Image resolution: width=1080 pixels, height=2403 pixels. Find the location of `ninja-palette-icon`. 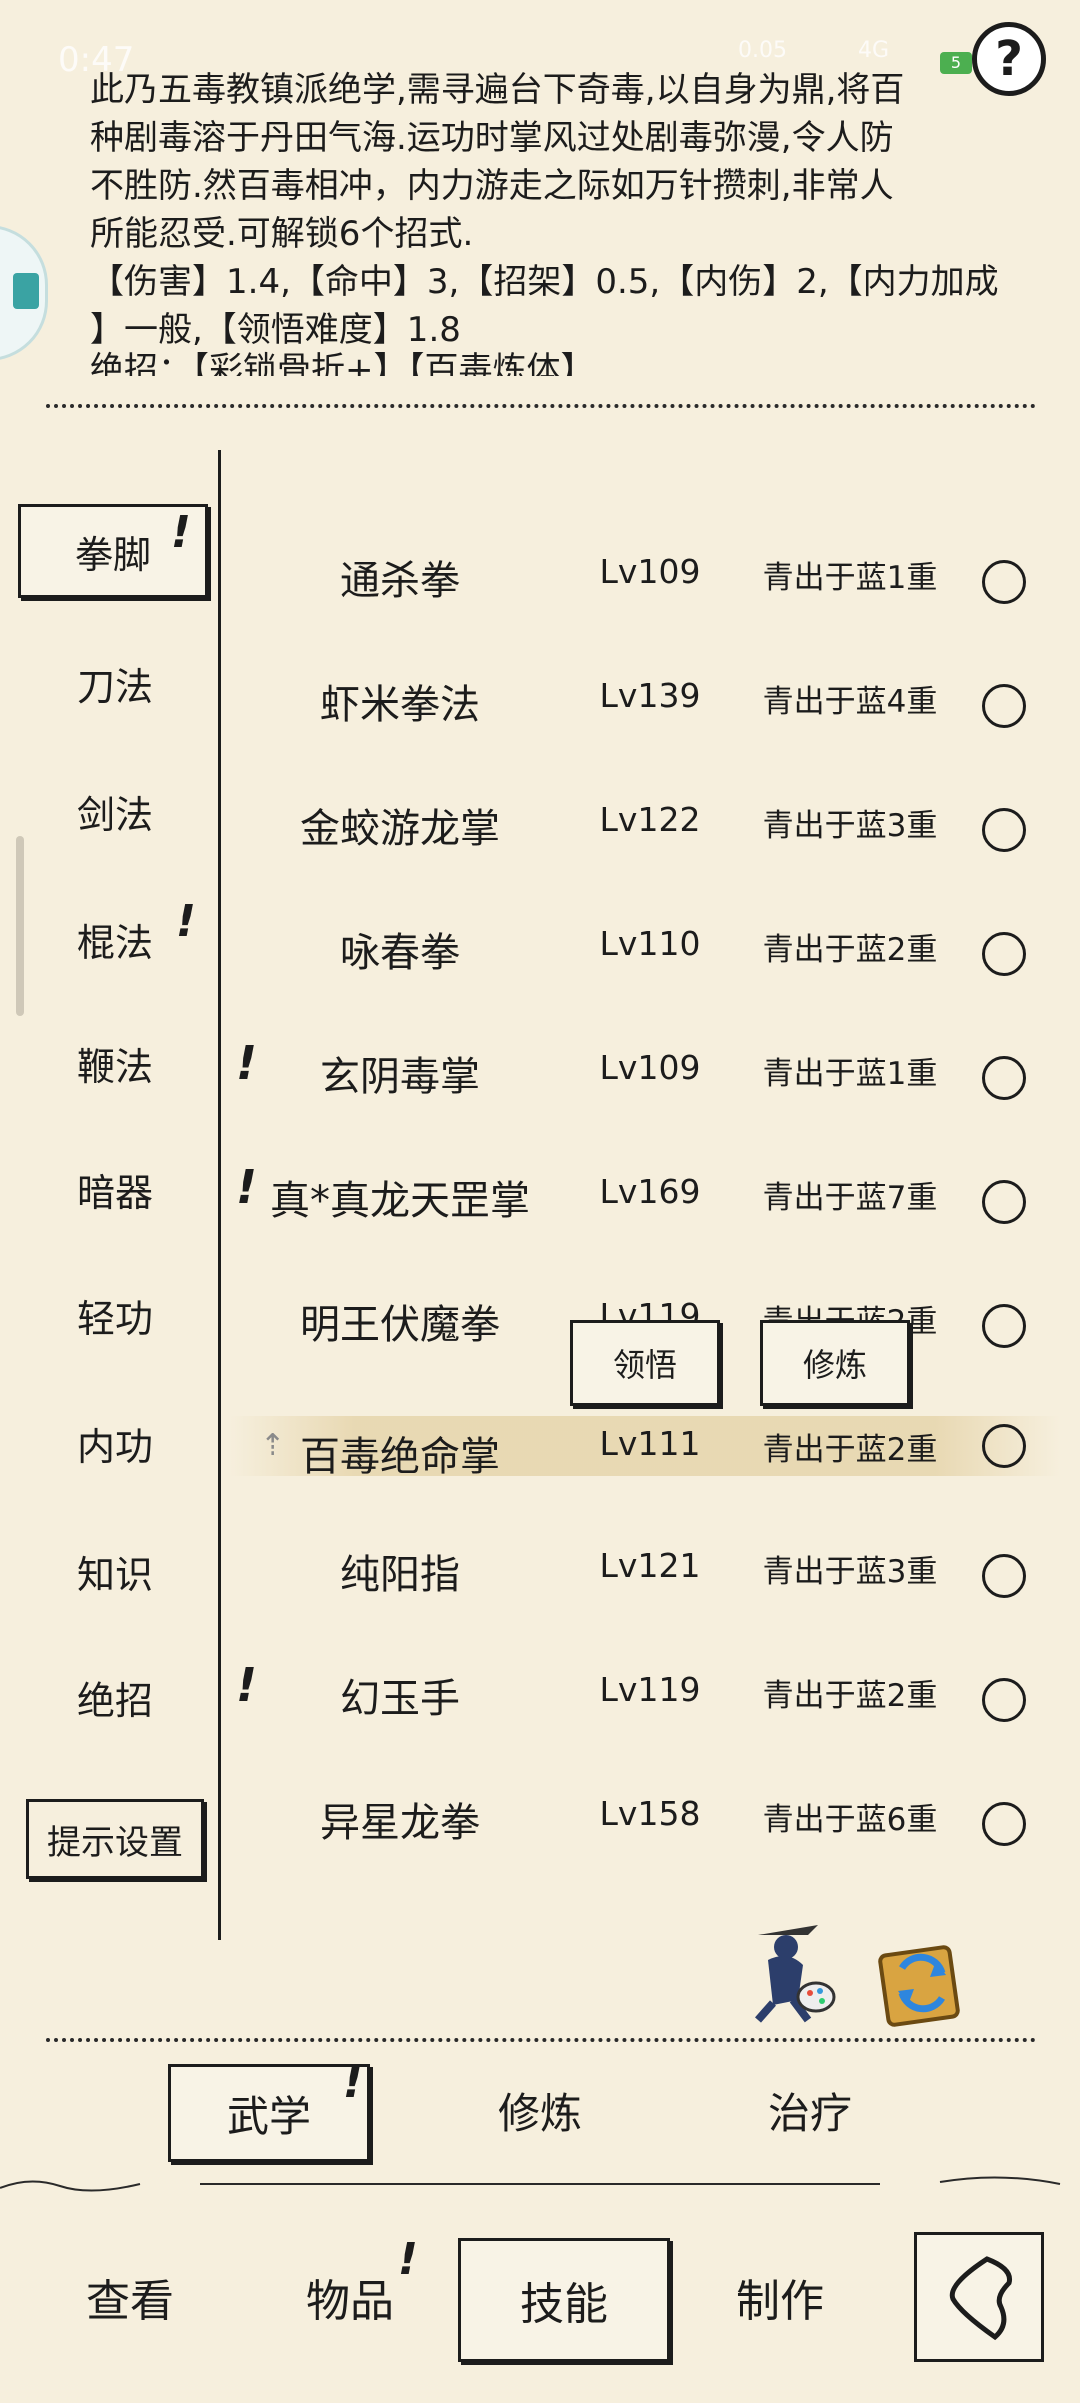

ninja-palette-icon is located at coordinates (788, 1970).